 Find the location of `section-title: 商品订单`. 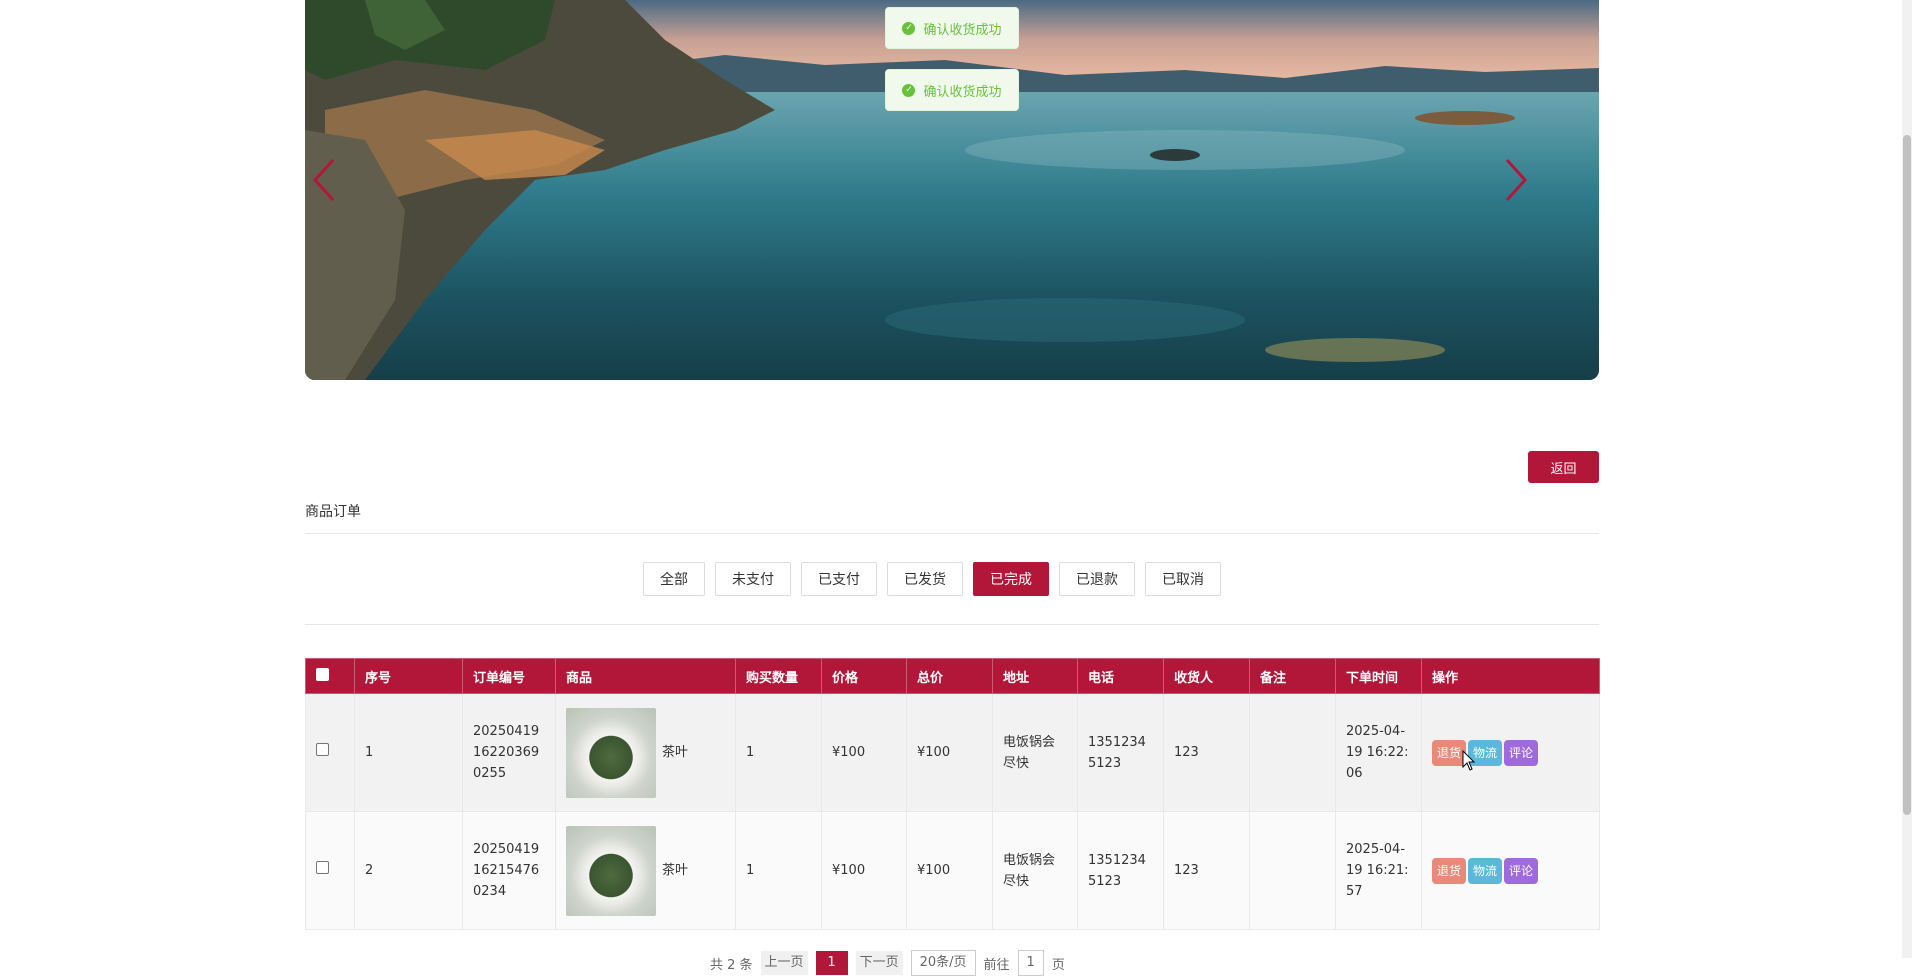

section-title: 商品订单 is located at coordinates (333, 512).